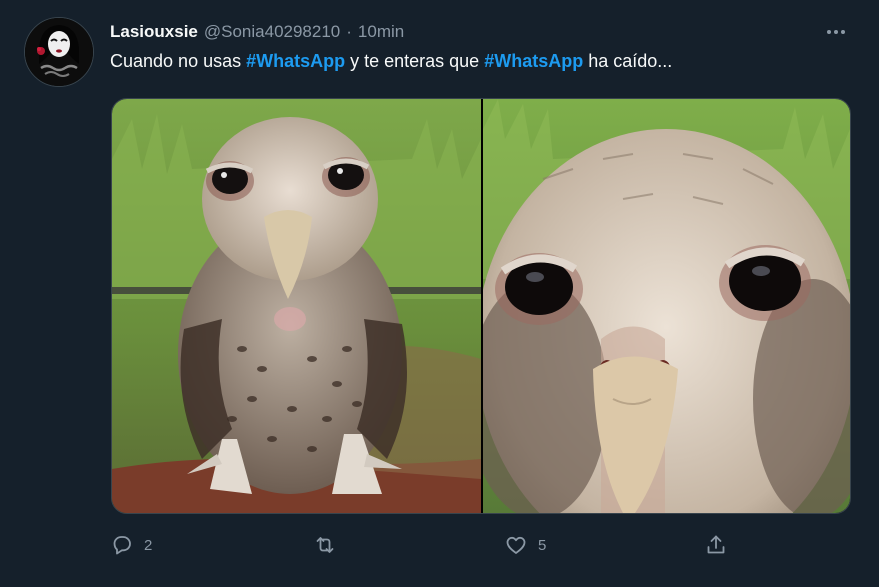 This screenshot has height=587, width=879. I want to click on reply-count: 2, so click(148, 545).